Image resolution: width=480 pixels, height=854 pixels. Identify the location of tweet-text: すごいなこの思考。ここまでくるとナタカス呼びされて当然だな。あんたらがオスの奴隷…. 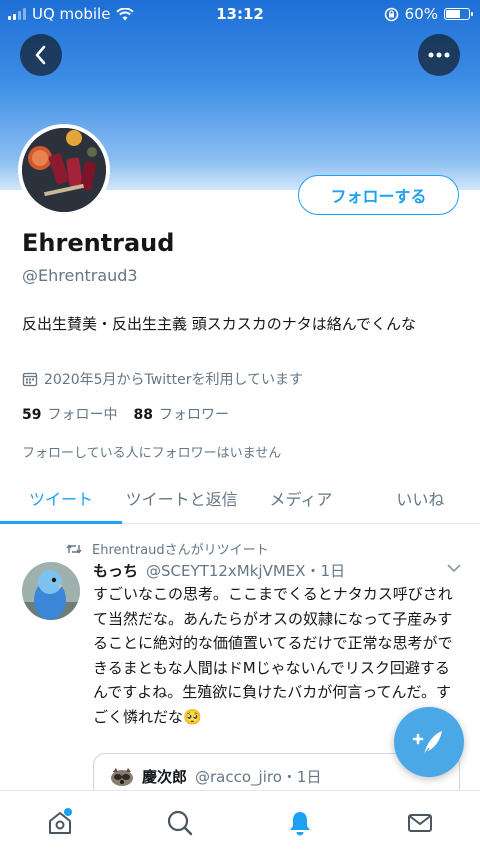
(273, 655).